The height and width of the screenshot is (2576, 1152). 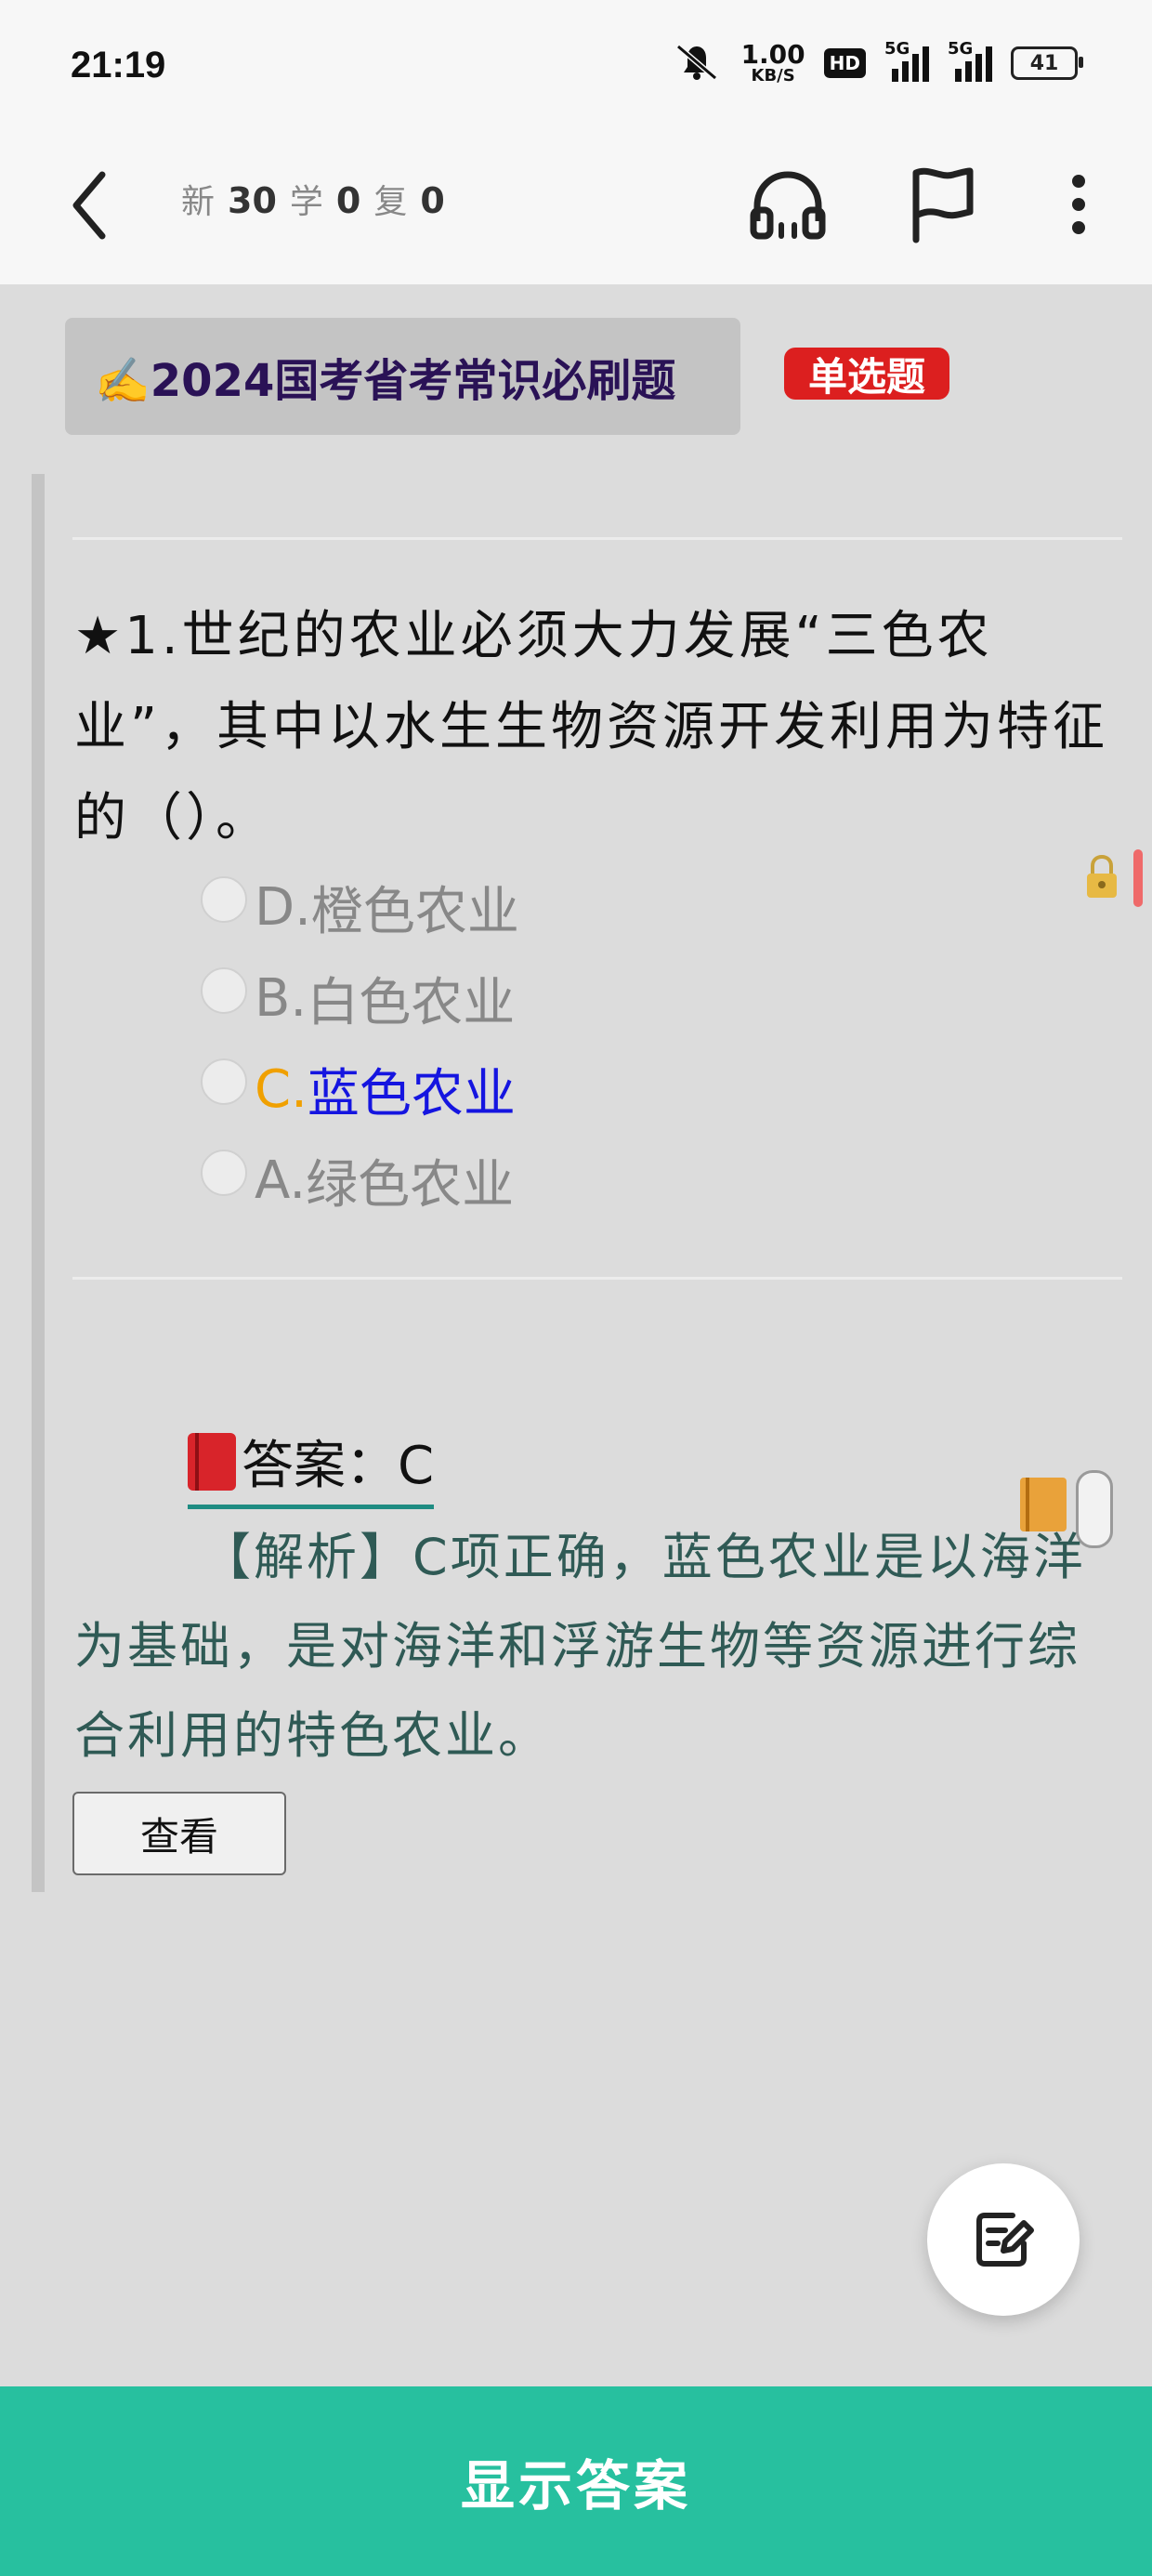 I want to click on red-book-icon, so click(x=212, y=1461).